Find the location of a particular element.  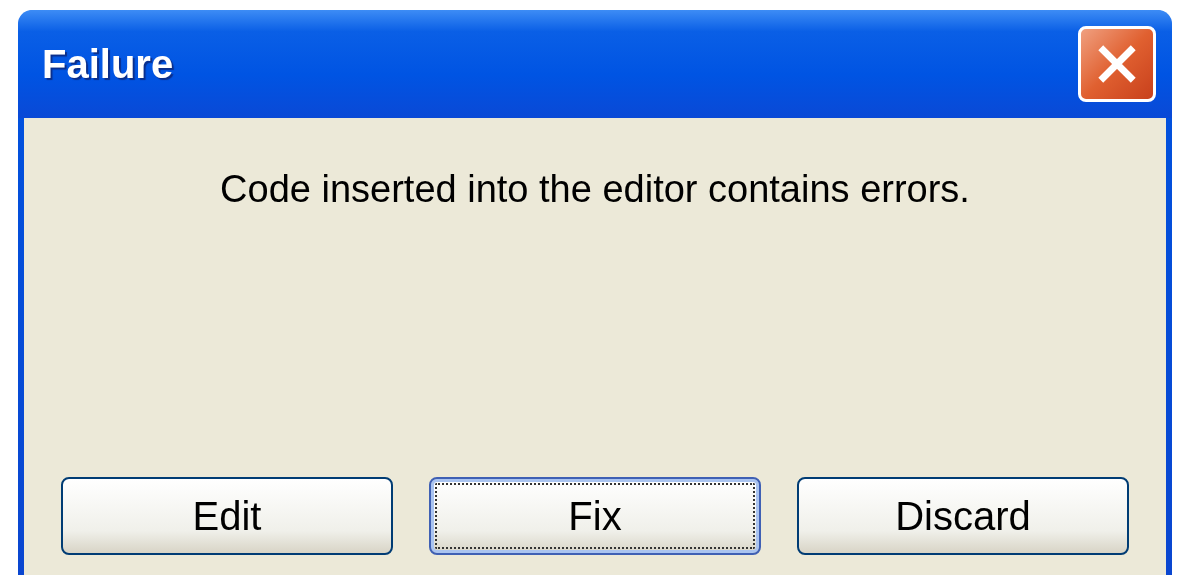

dialog-button: Discard is located at coordinates (963, 516).